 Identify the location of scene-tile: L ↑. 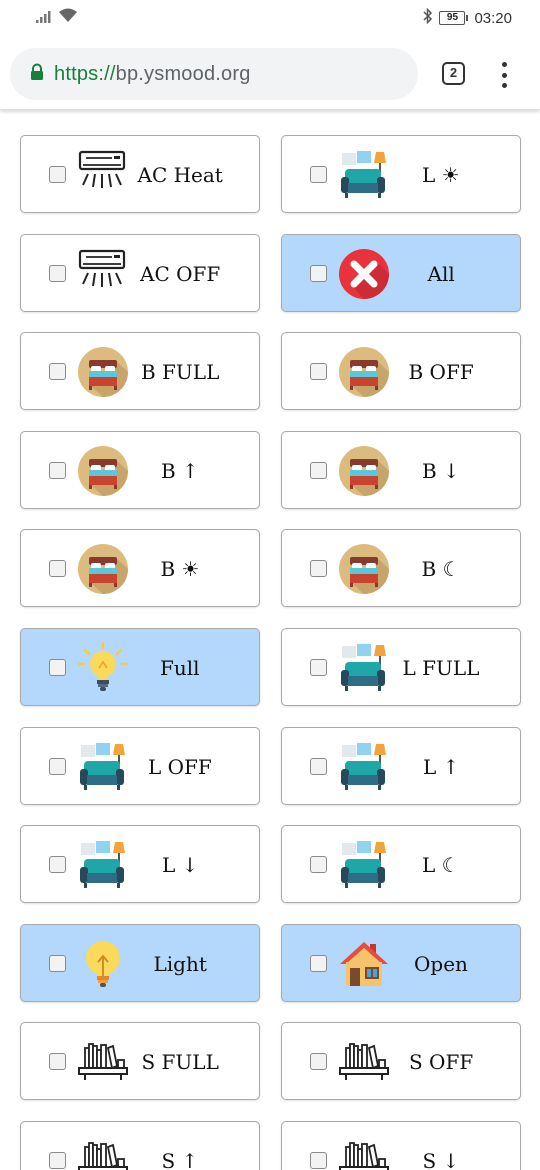
(401, 766).